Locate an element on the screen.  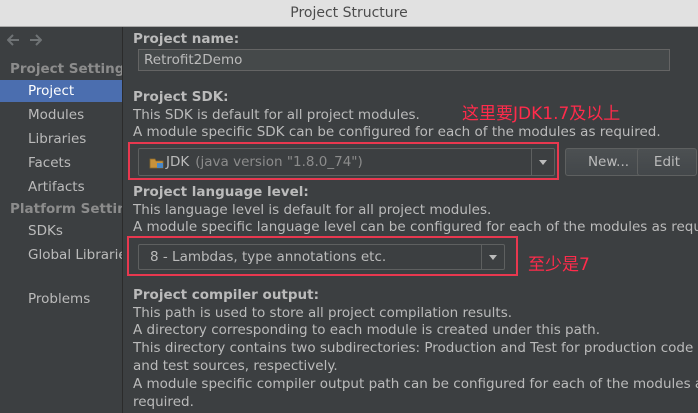
compiler-output-line6: required. is located at coordinates (163, 402).